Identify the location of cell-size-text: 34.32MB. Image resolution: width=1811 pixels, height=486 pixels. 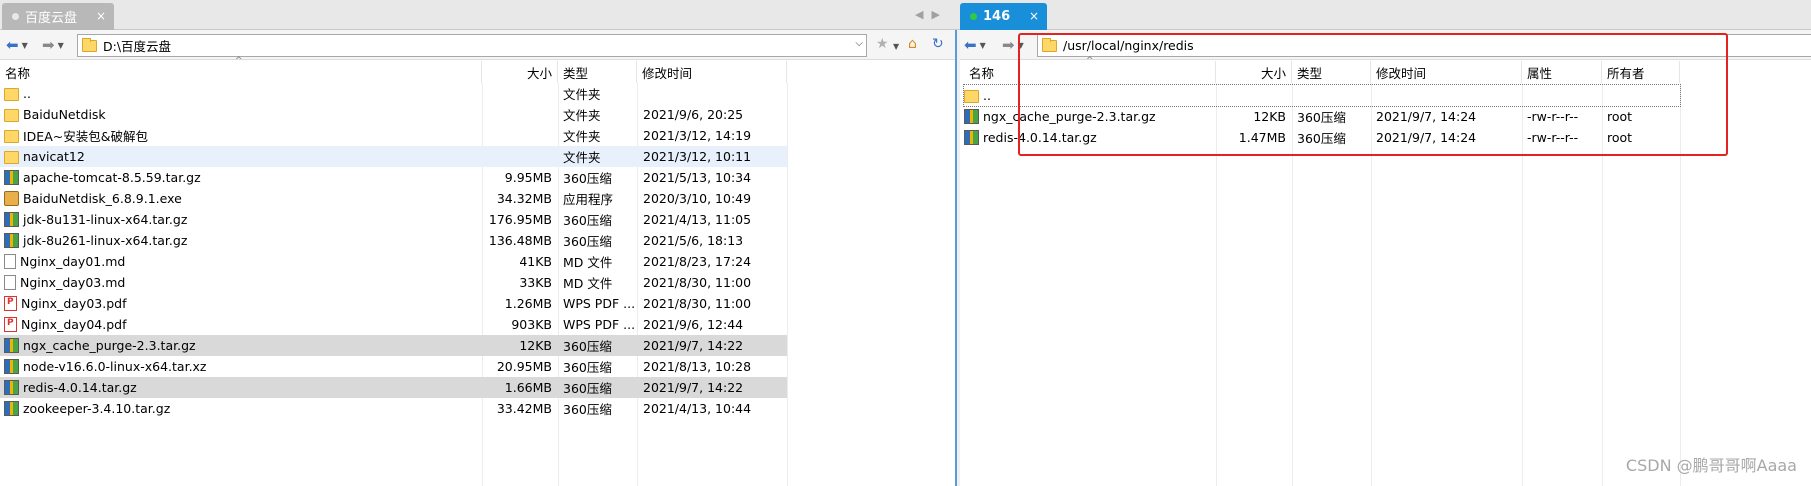
(524, 198).